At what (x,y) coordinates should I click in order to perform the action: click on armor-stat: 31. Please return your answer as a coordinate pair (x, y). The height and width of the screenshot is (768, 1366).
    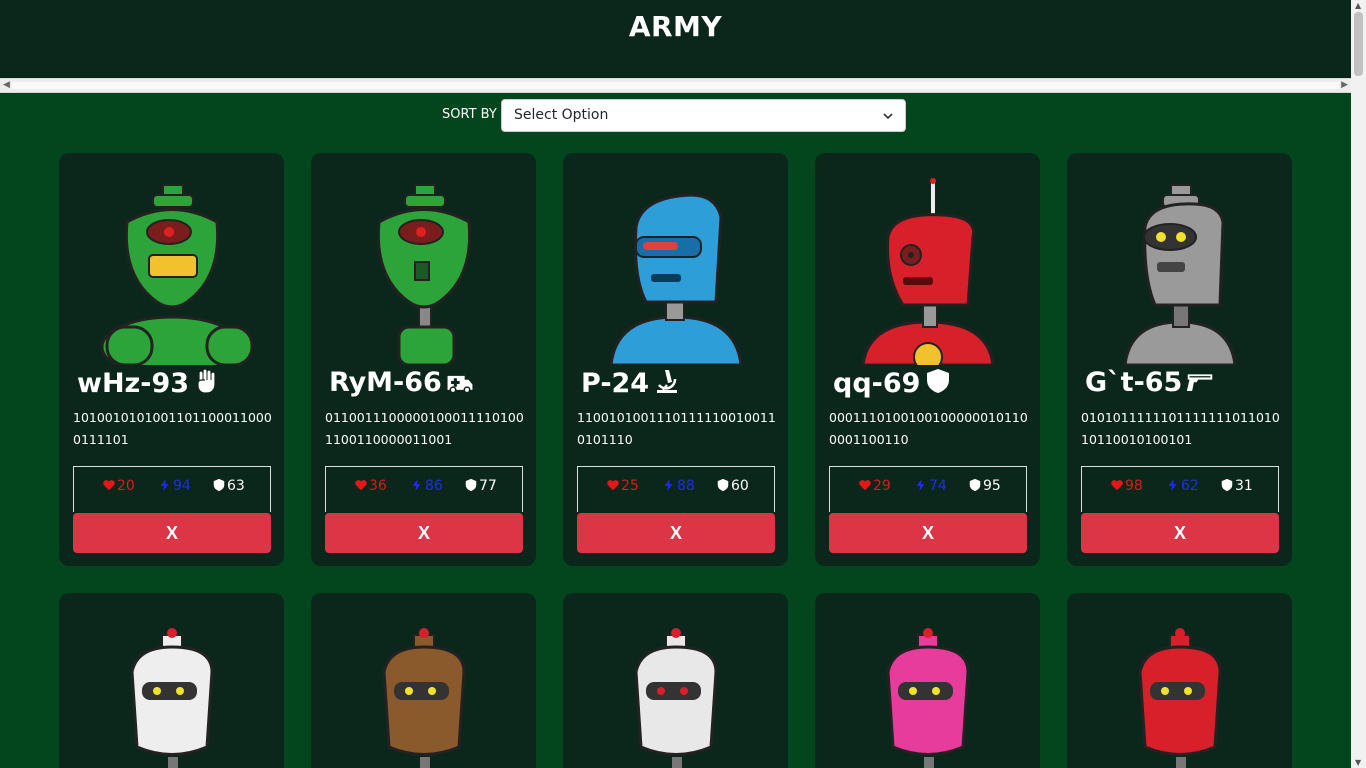
    Looking at the image, I should click on (1236, 486).